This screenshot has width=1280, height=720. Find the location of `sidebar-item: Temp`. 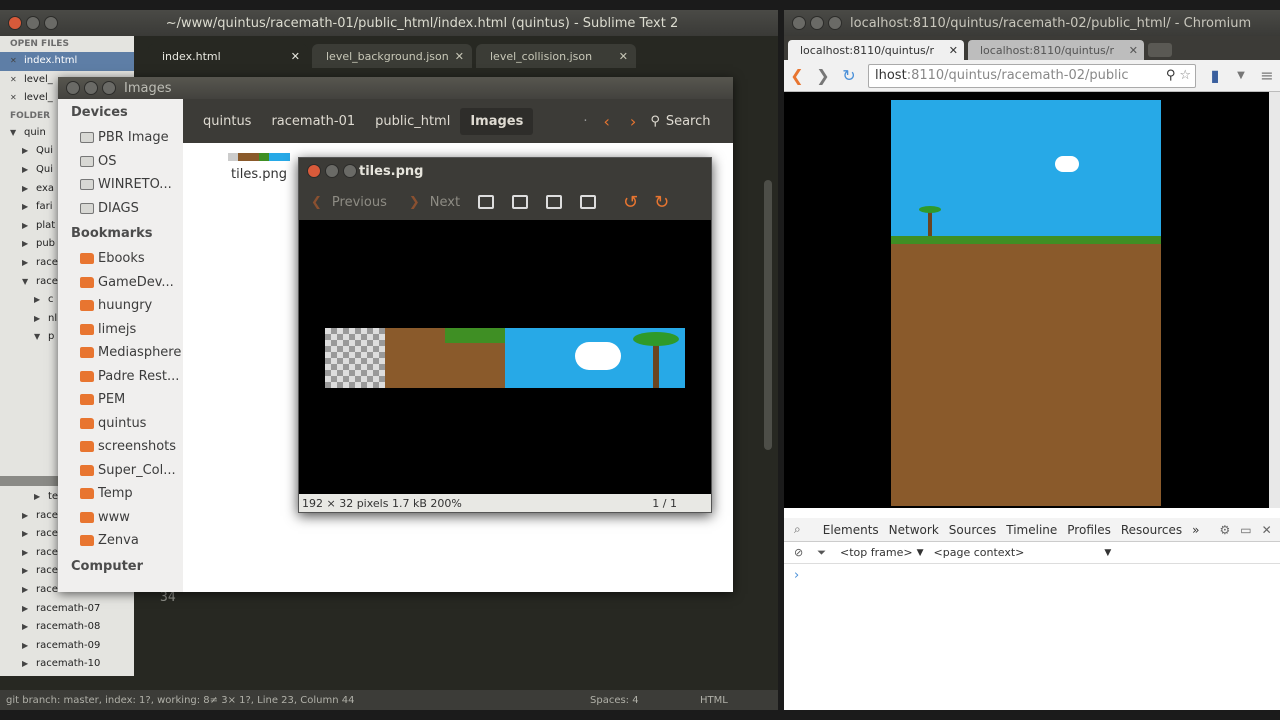

sidebar-item: Temp is located at coordinates (120, 494).